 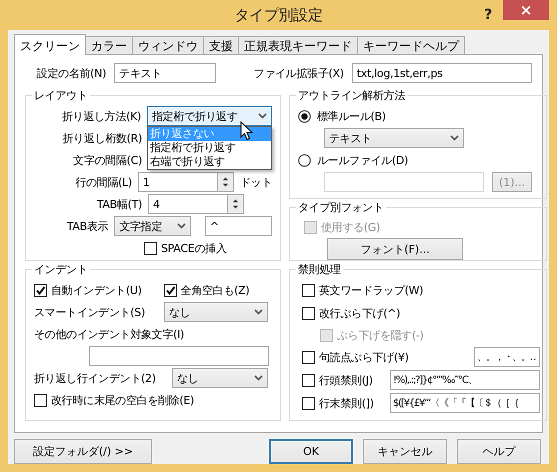 What do you see at coordinates (71, 73) in the screenshot?
I see `field-label: 設定の名前(N)` at bounding box center [71, 73].